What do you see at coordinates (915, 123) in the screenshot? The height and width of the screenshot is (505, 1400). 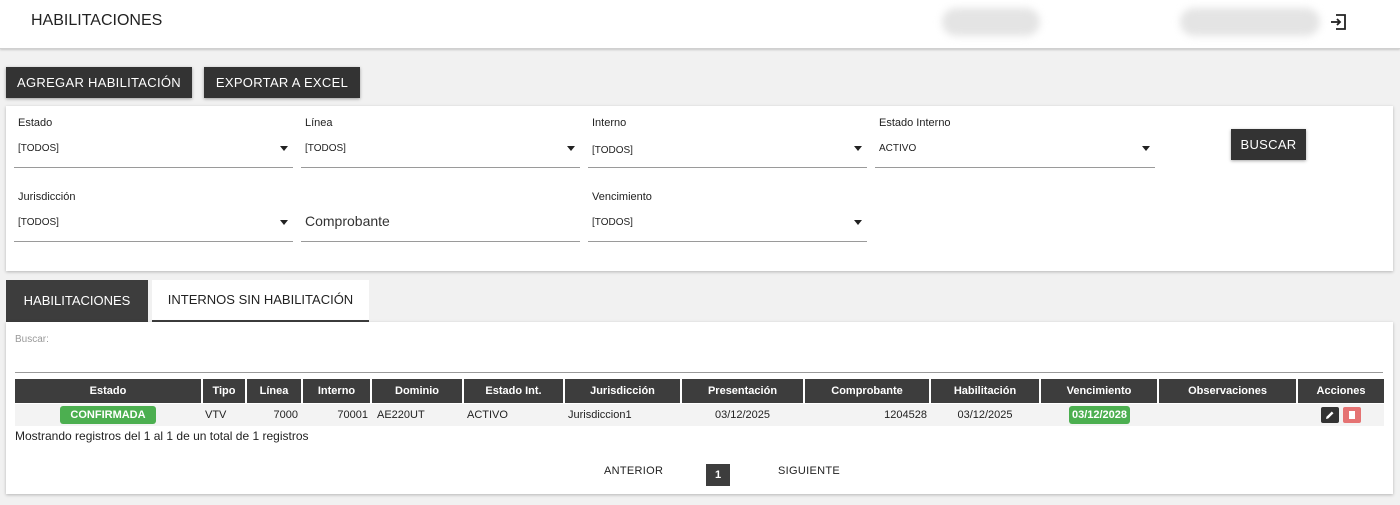 I see `estado-interno-label: Estado Interno` at bounding box center [915, 123].